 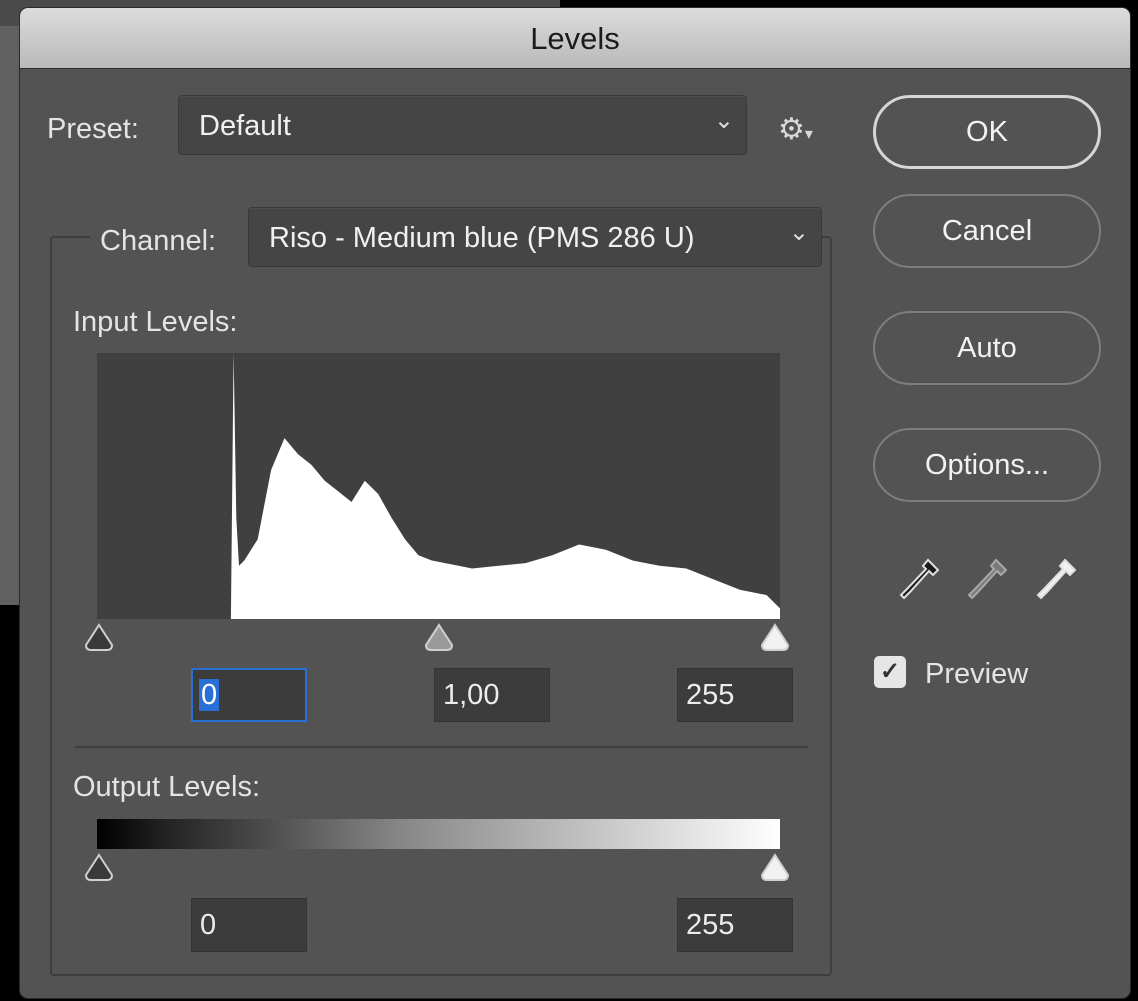 What do you see at coordinates (245, 126) in the screenshot?
I see `preset-value: Default` at bounding box center [245, 126].